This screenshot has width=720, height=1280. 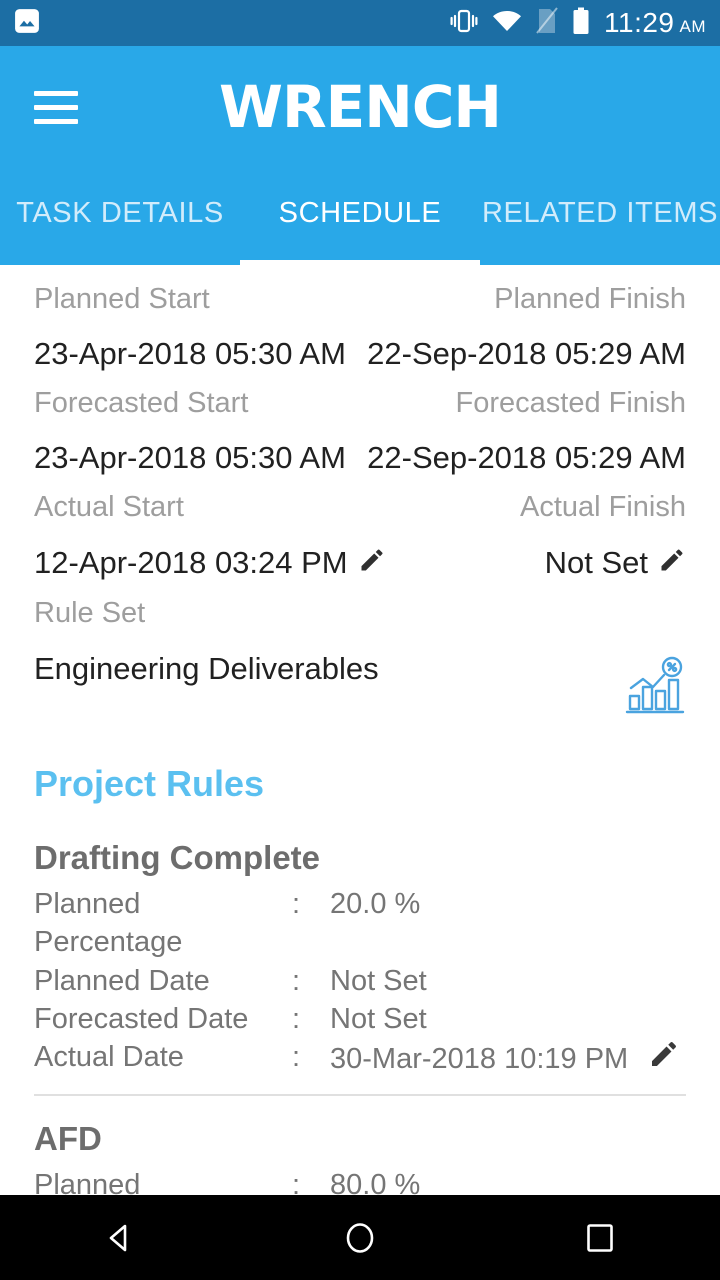 I want to click on rule-detail-row: Actual Date : 30-Mar-2018 10:19 PM, so click(x=360, y=1059).